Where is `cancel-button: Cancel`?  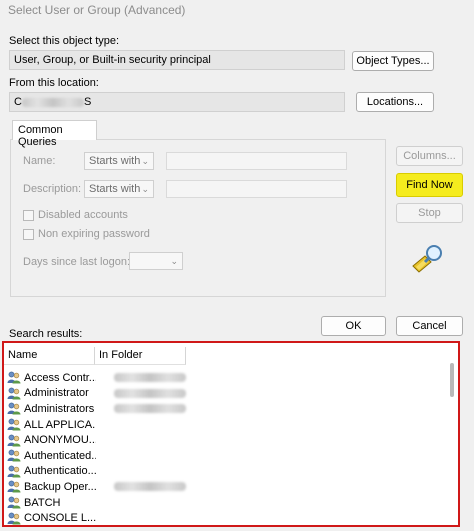 cancel-button: Cancel is located at coordinates (429, 326).